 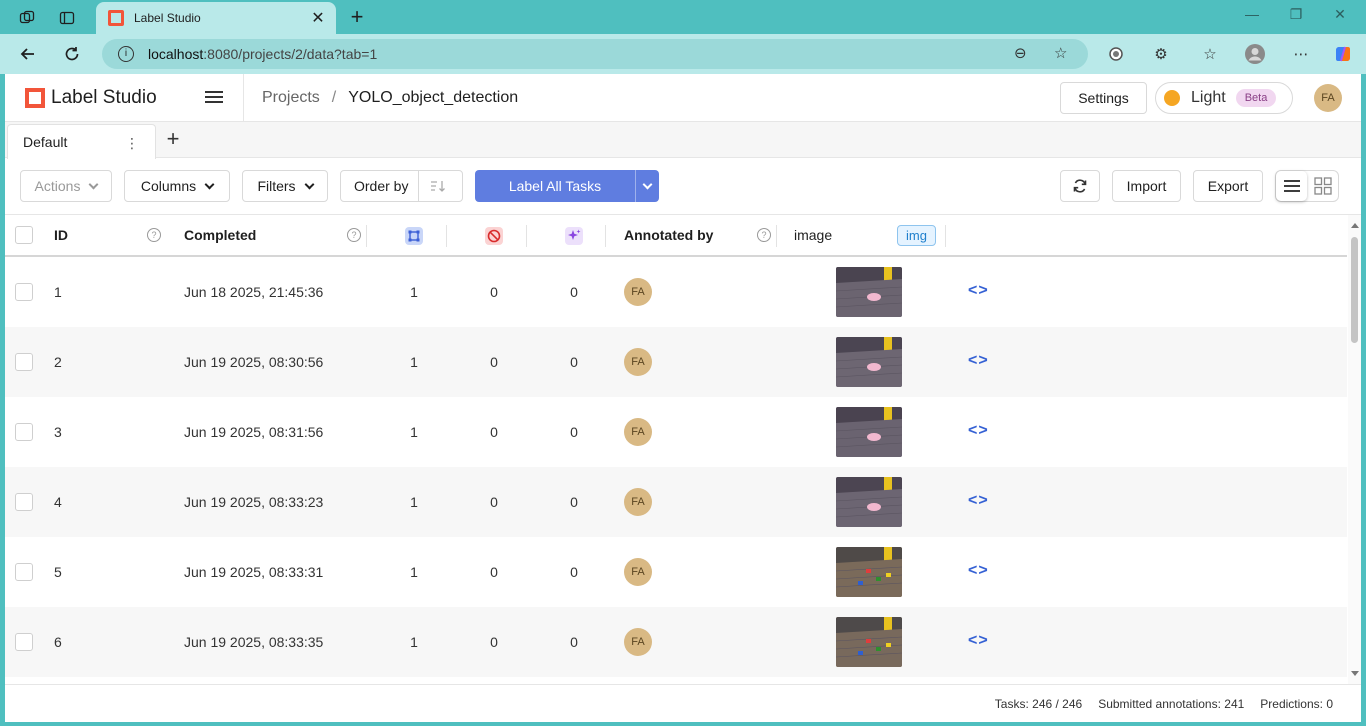 I want to click on favorite-star-icon: ☆, so click(x=1060, y=53).